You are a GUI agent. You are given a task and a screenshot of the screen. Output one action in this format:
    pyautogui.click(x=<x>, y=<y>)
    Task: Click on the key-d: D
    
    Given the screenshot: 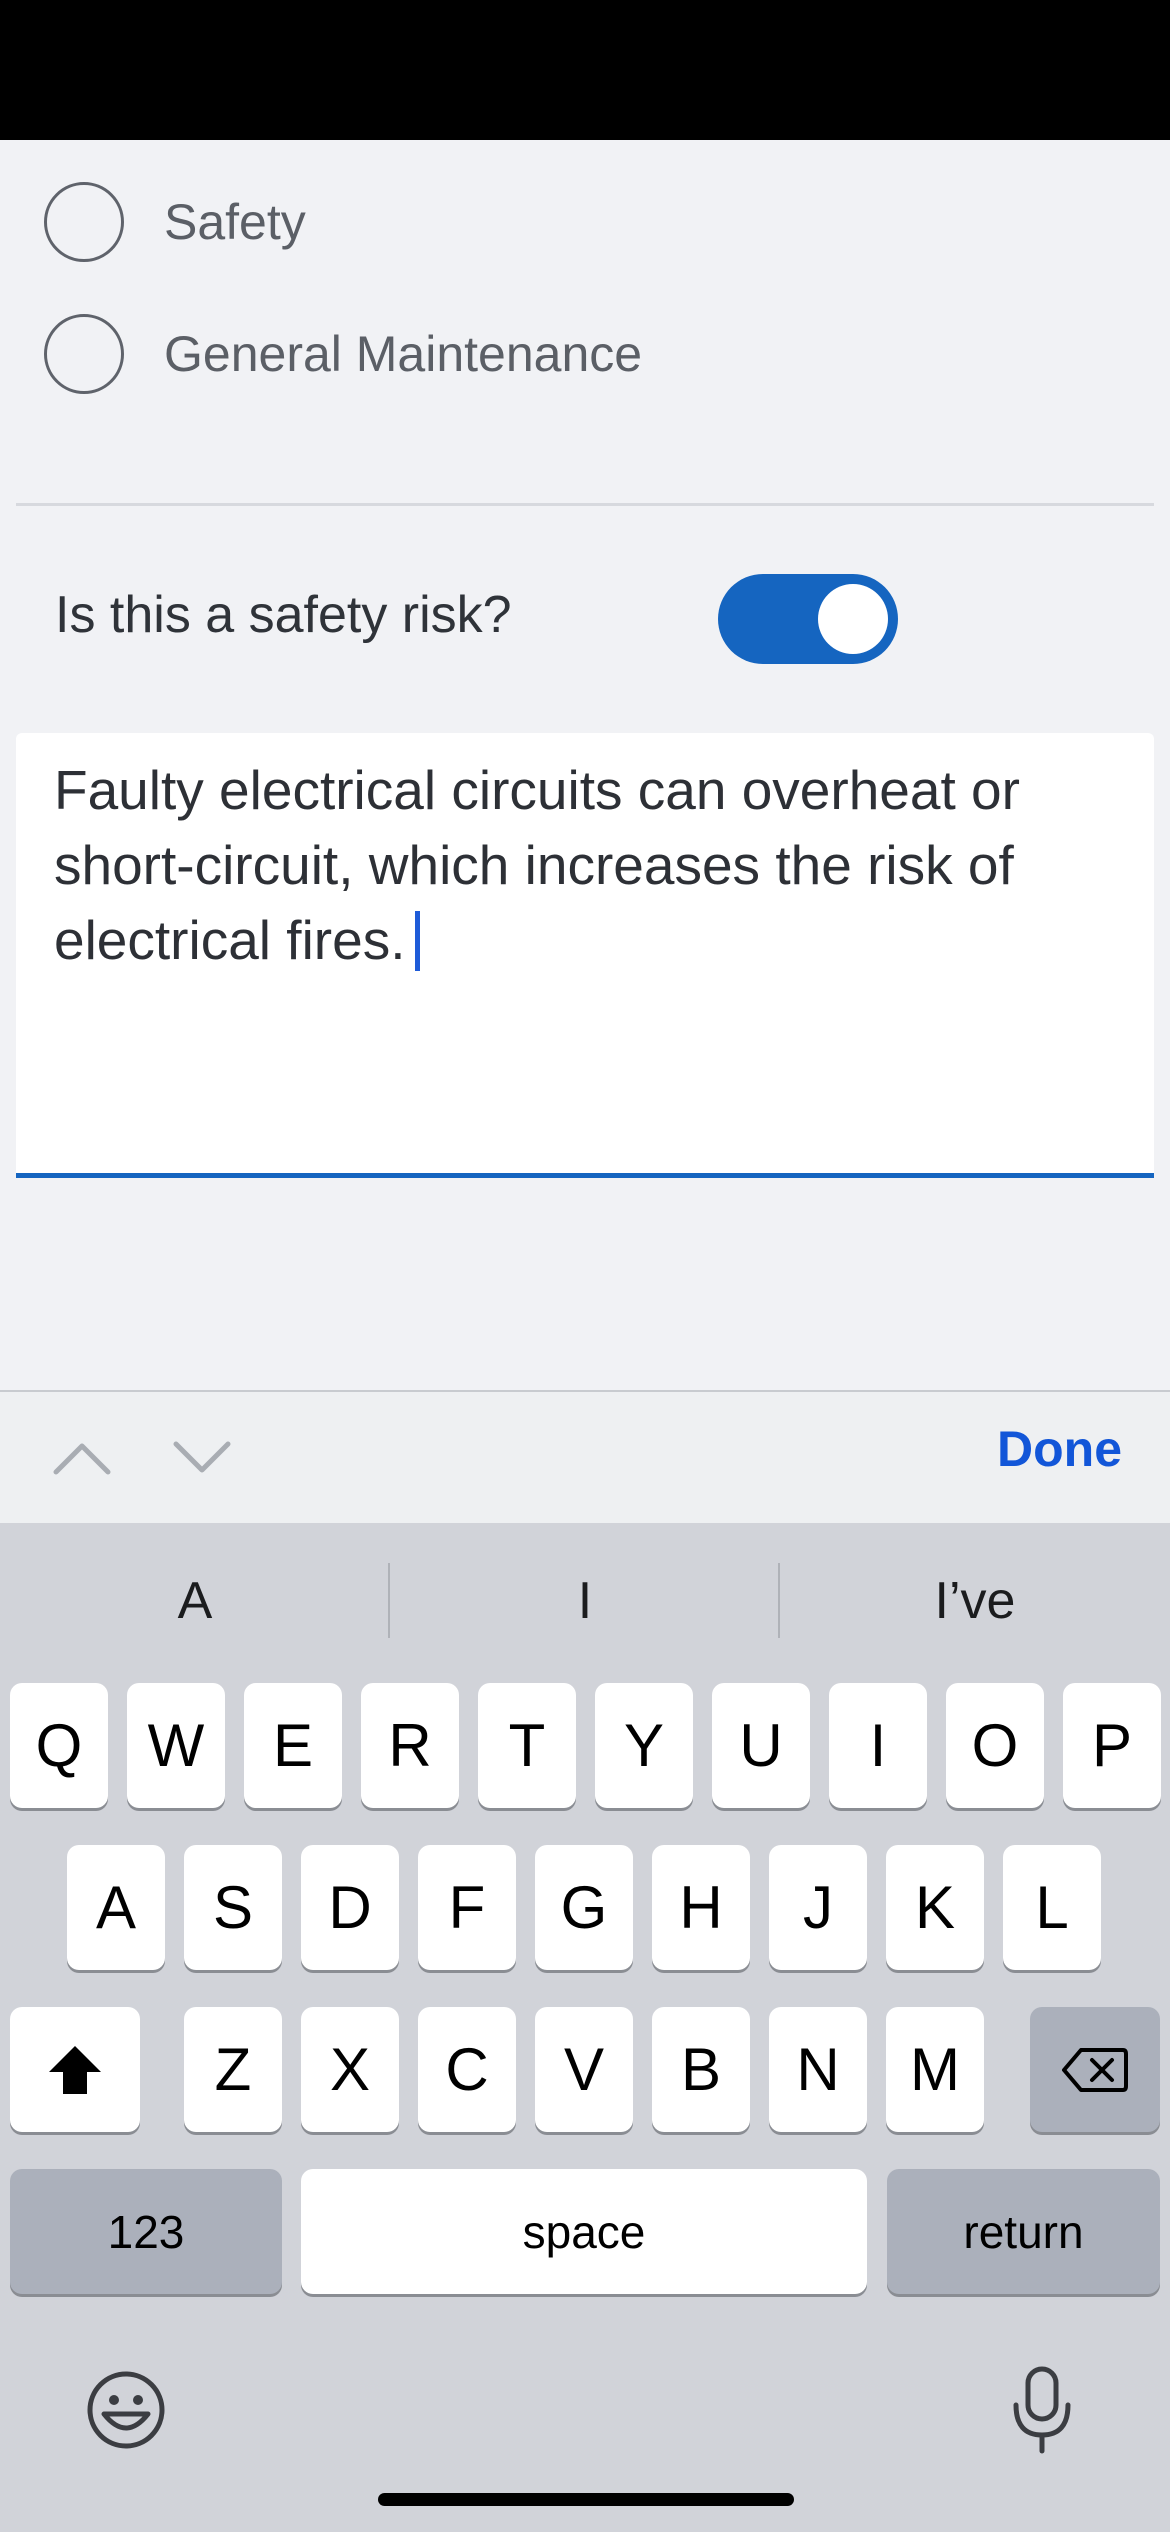 What is the action you would take?
    pyautogui.click(x=350, y=1907)
    